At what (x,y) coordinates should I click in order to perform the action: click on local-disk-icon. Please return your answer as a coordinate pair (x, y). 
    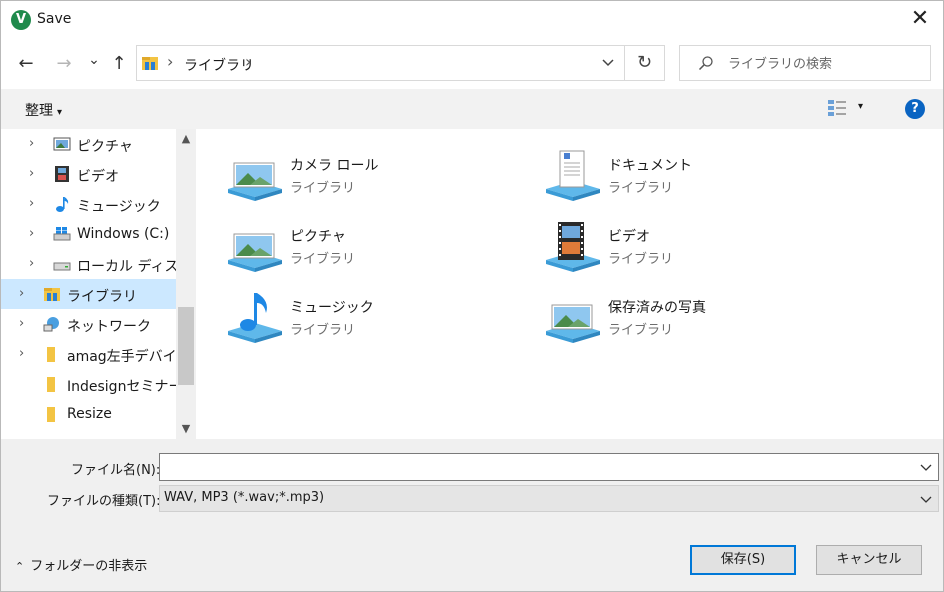
    Looking at the image, I should click on (62, 266).